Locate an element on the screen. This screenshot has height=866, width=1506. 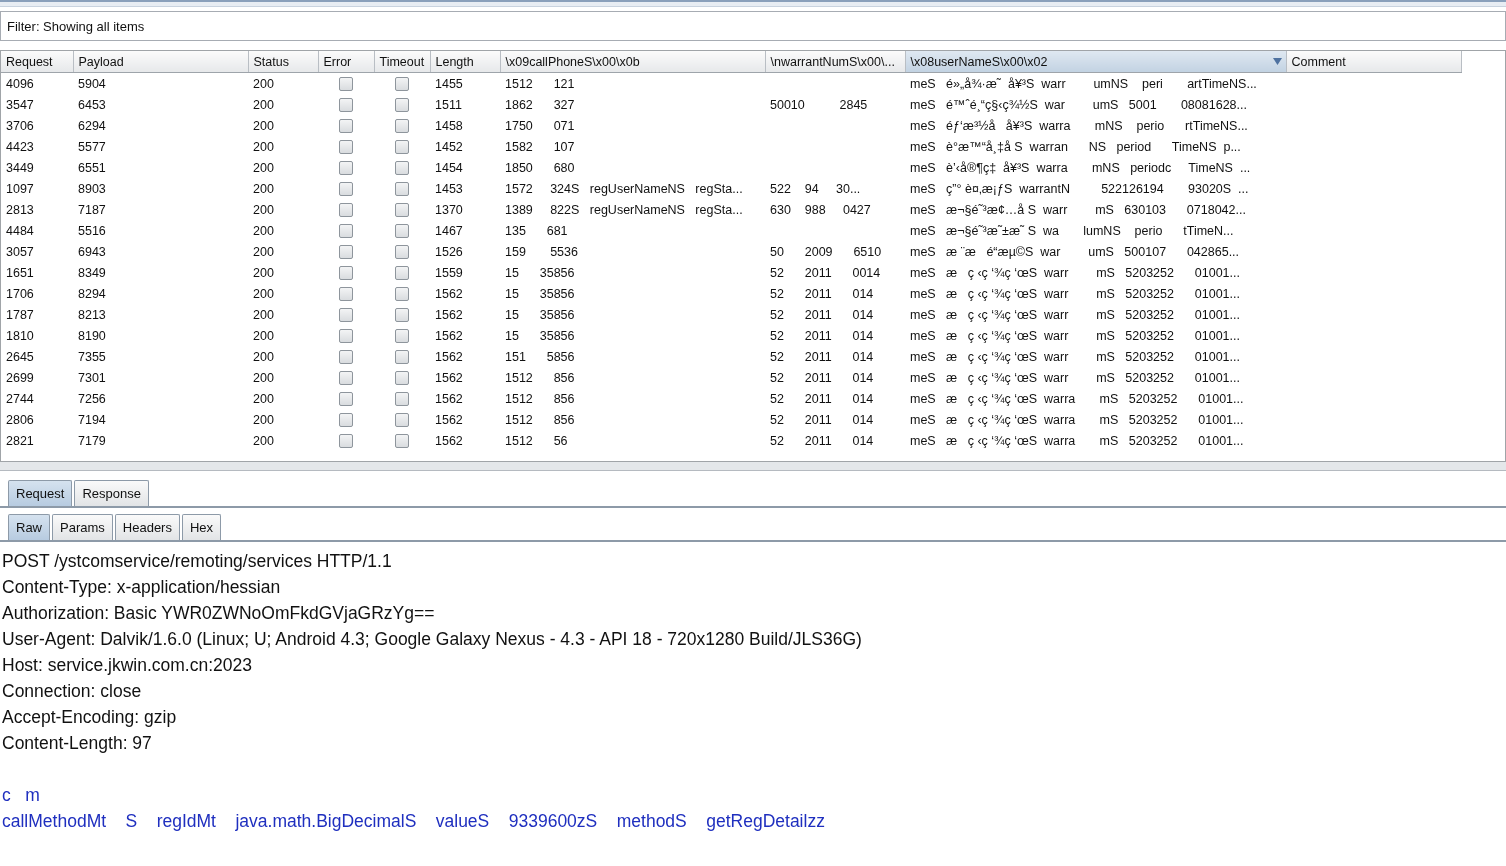
table-cell: 1512 121 is located at coordinates (540, 83).